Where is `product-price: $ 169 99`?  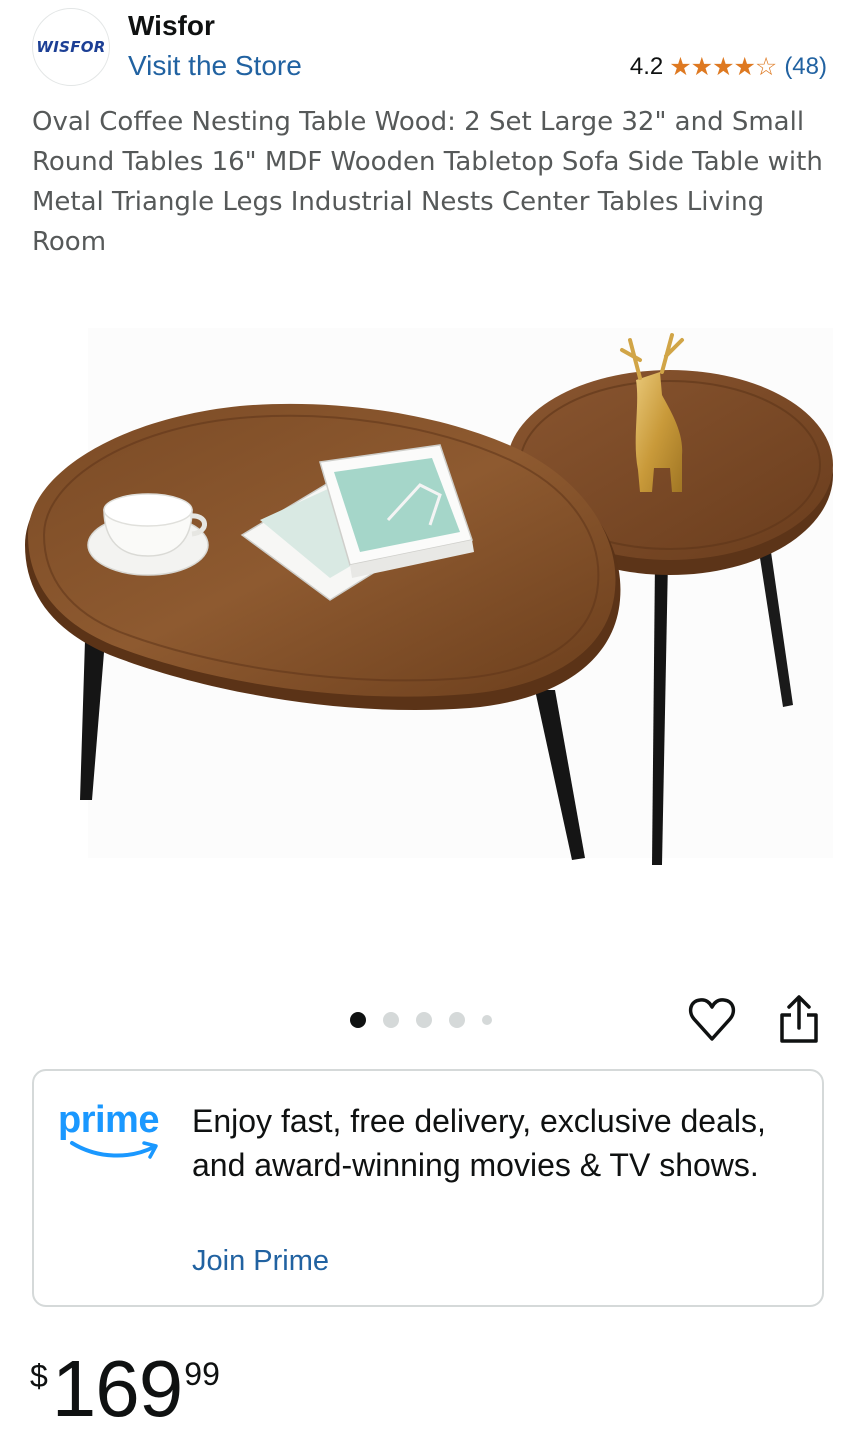 product-price: $ 169 99 is located at coordinates (125, 1389).